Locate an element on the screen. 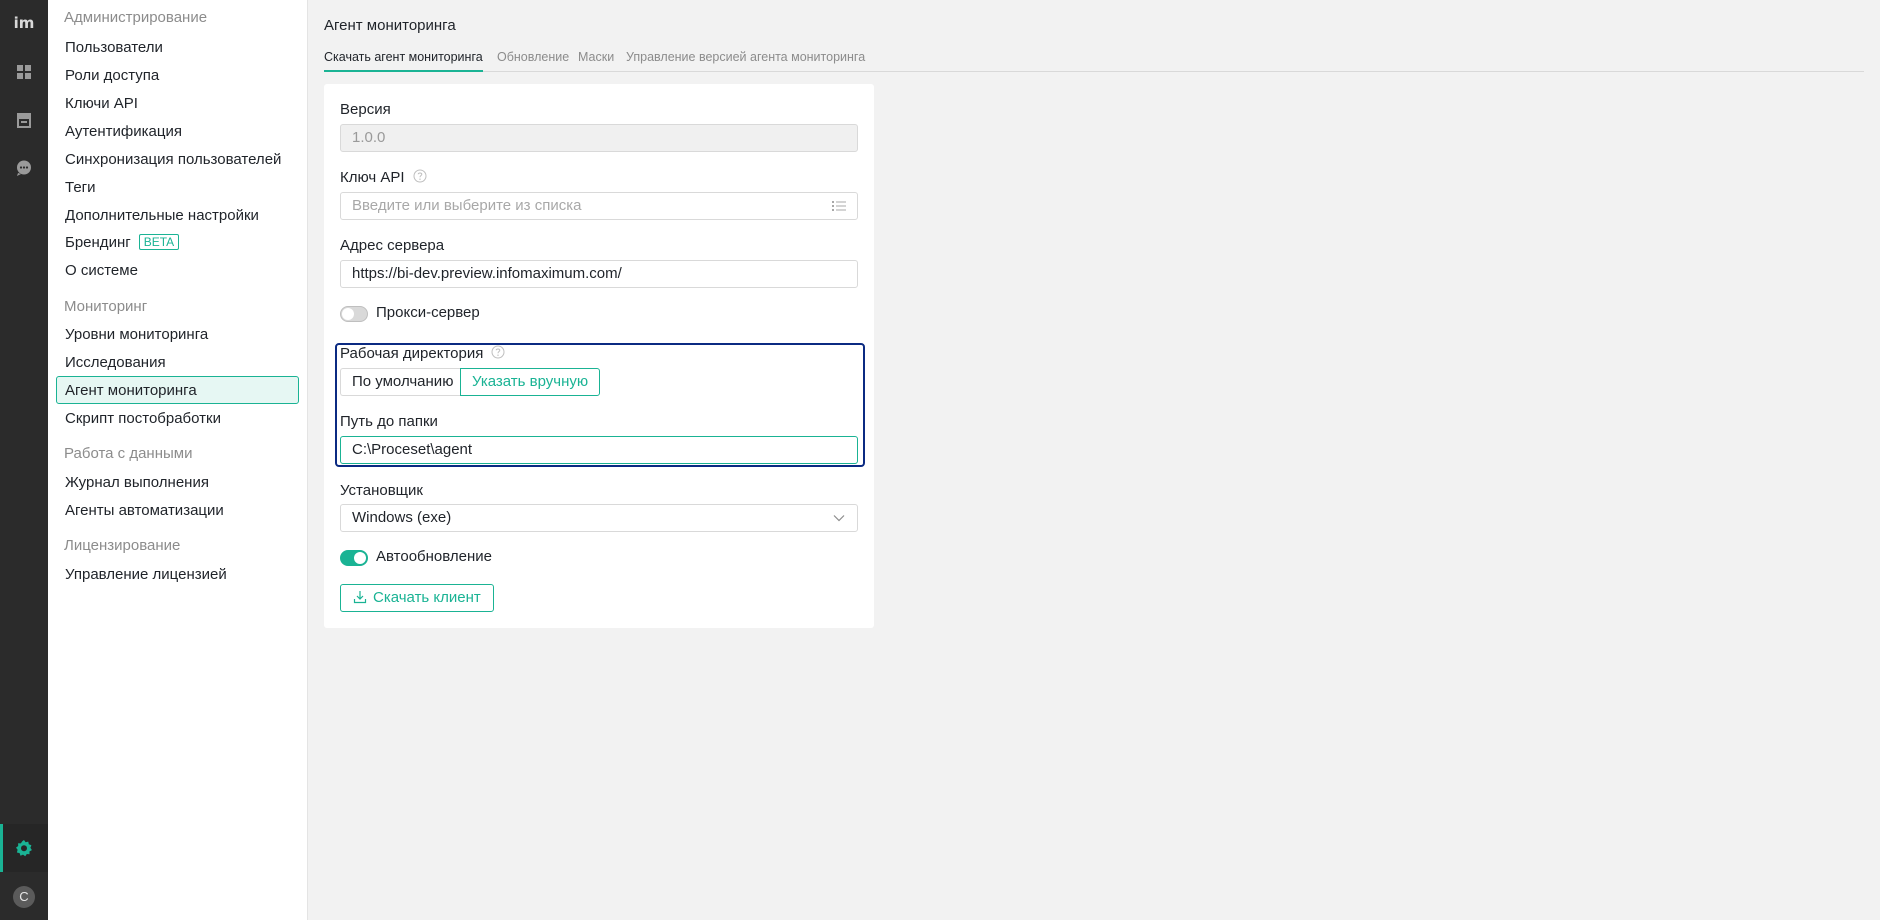 The height and width of the screenshot is (920, 1880). proxy-toggle is located at coordinates (354, 314).